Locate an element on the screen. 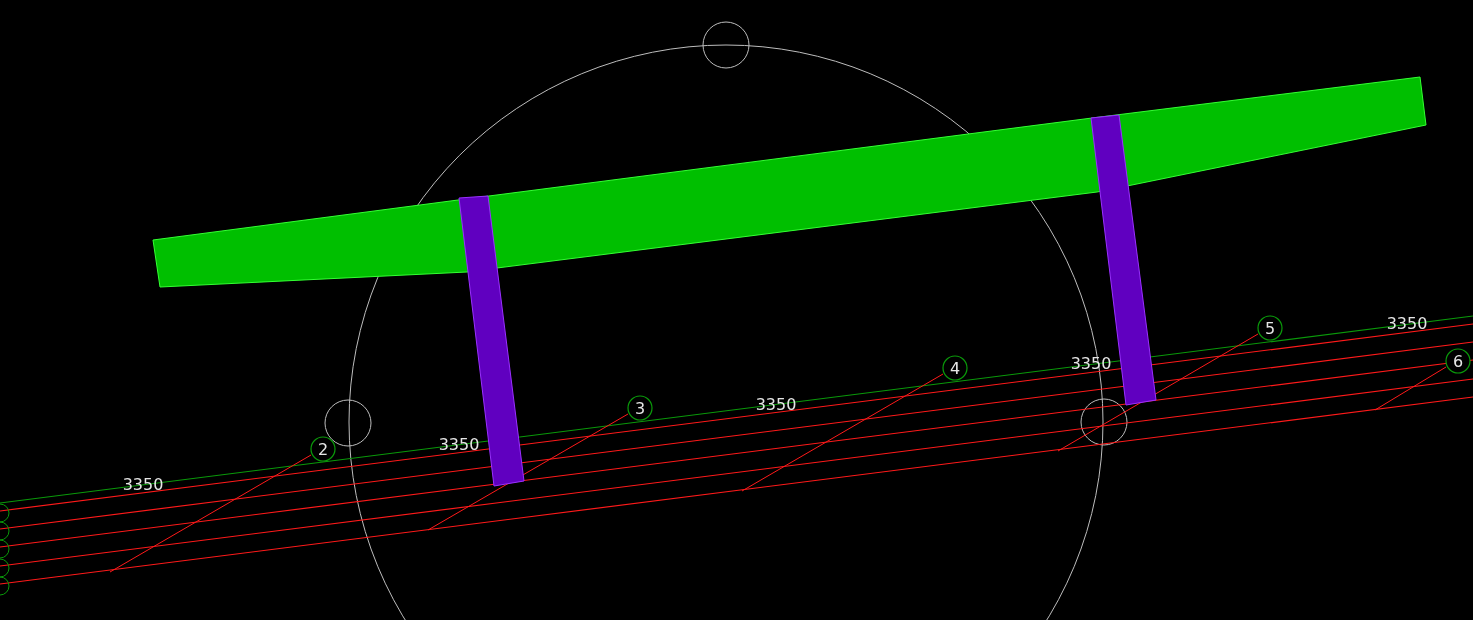  grid-label: 4 is located at coordinates (955, 368).